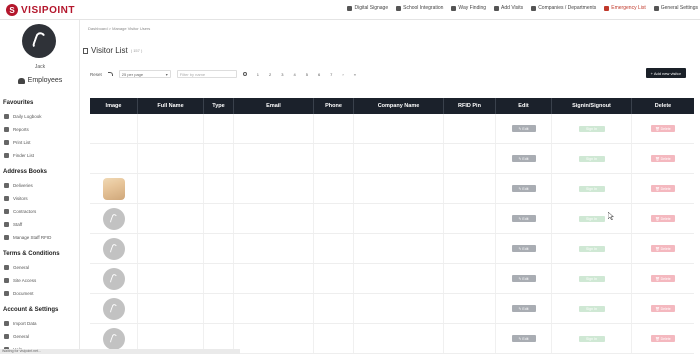 This screenshot has width=700, height=354. What do you see at coordinates (13, 224) in the screenshot?
I see `sidebar-item-staff: Staff` at bounding box center [13, 224].